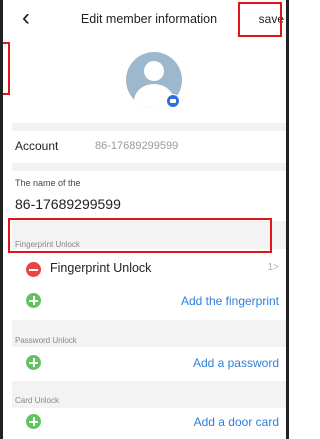 The height and width of the screenshot is (439, 320). Describe the element at coordinates (33, 362) in the screenshot. I see `add-password-icon` at that location.